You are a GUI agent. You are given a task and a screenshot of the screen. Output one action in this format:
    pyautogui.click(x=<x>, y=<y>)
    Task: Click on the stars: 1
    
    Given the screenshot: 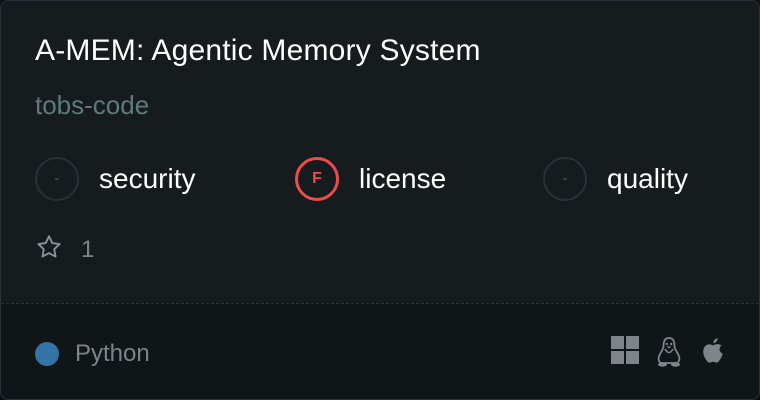 What is the action you would take?
    pyautogui.click(x=64, y=249)
    